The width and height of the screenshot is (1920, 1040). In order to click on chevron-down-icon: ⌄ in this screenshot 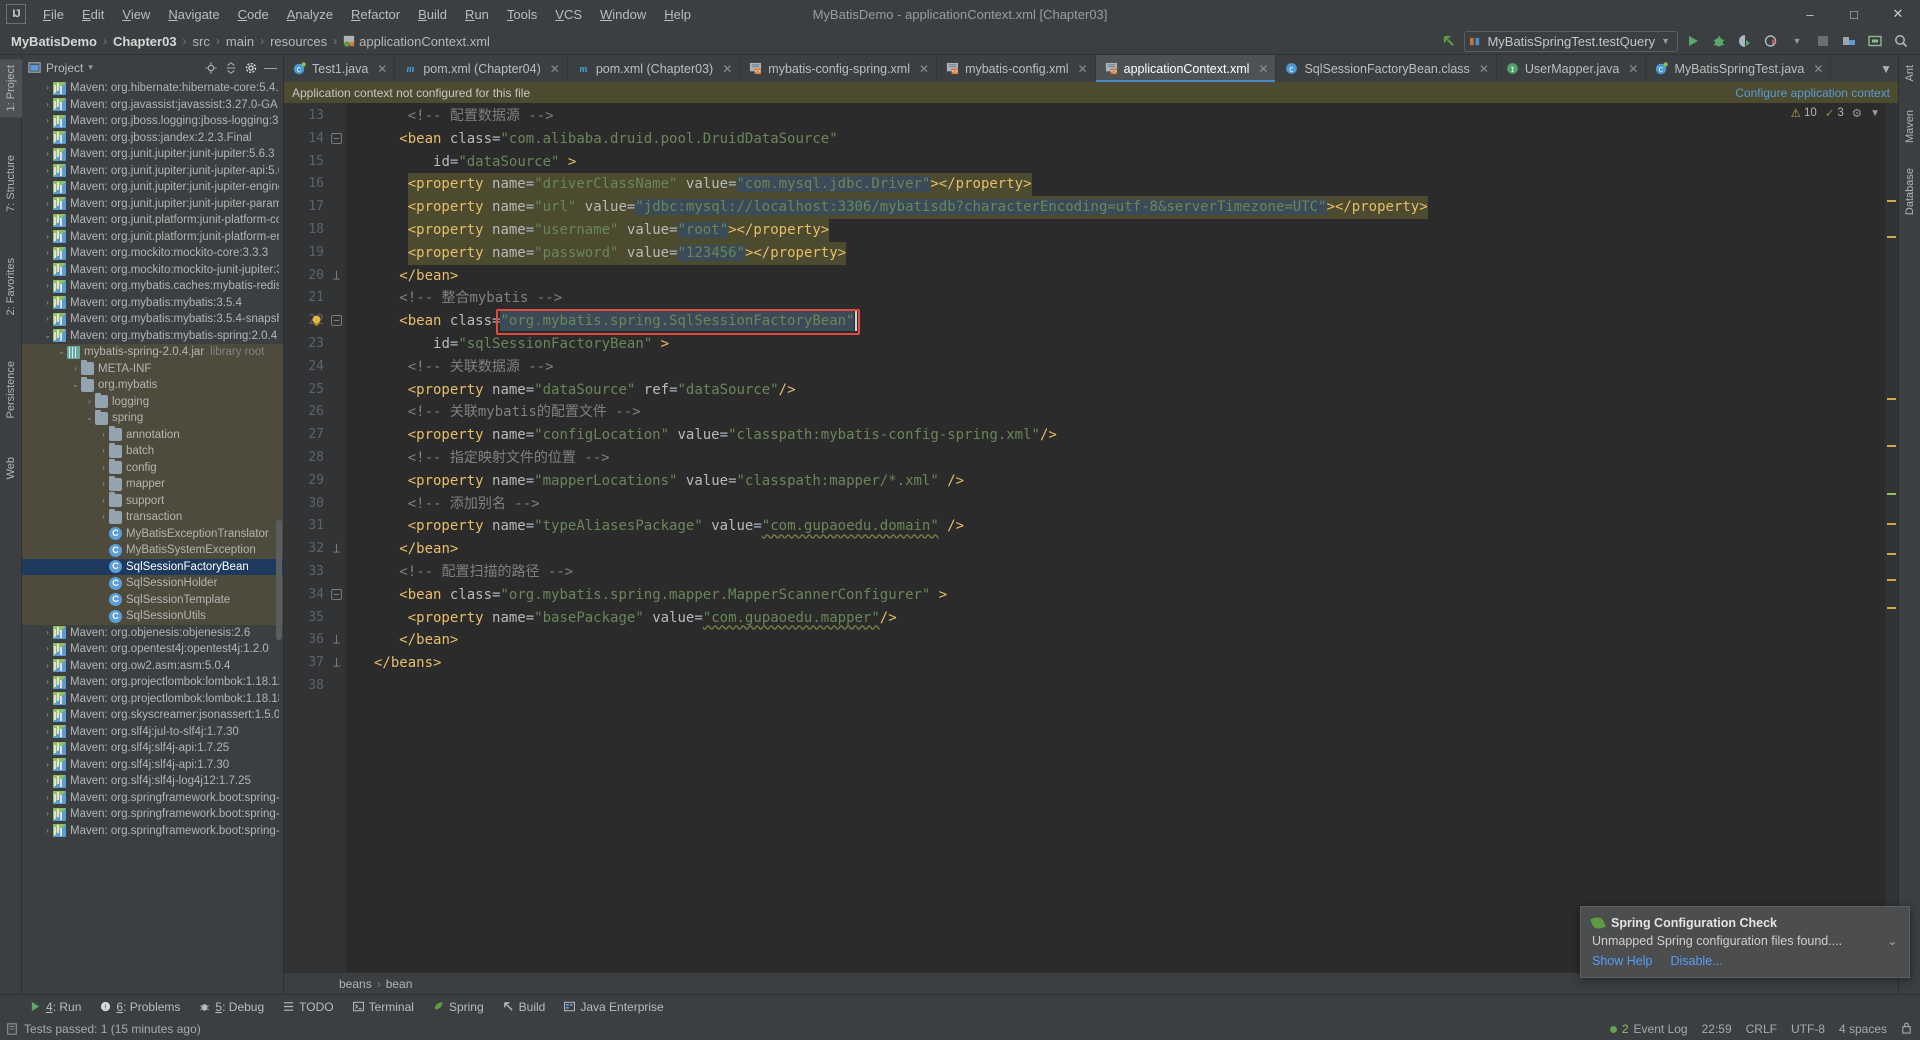, I will do `click(89, 418)`.